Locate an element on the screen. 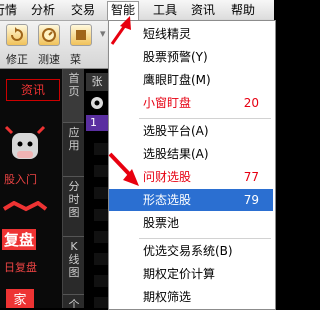  gear-icon is located at coordinates (97, 103).